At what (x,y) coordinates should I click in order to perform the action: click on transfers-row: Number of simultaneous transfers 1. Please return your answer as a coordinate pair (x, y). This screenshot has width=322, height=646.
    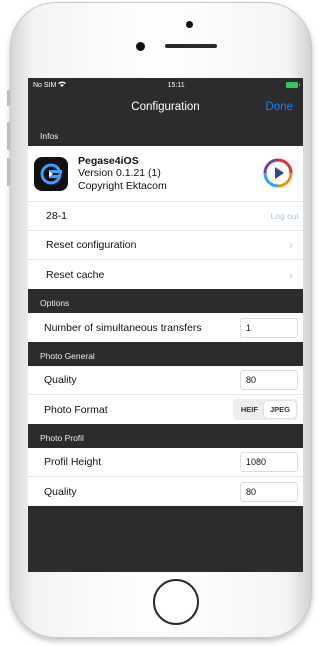
    Looking at the image, I should click on (165, 327).